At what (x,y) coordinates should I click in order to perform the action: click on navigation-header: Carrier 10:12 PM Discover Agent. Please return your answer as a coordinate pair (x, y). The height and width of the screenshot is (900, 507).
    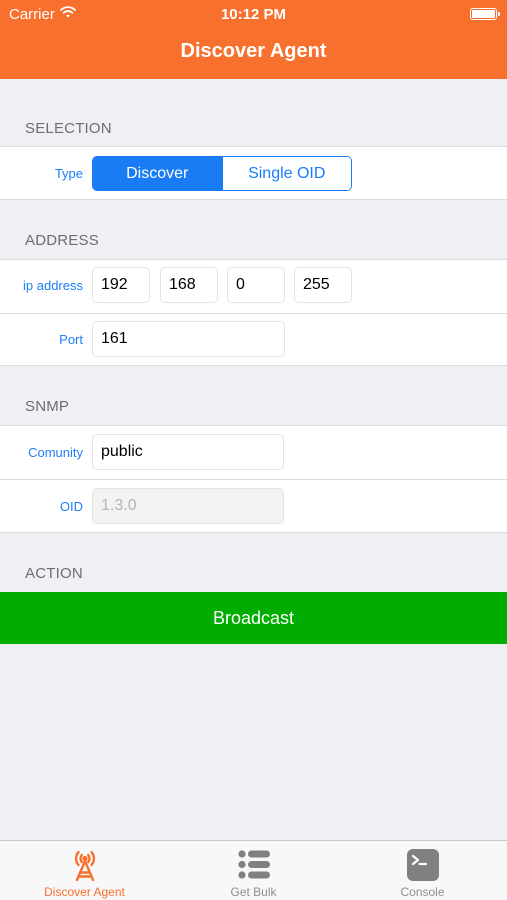
    Looking at the image, I should click on (253, 39).